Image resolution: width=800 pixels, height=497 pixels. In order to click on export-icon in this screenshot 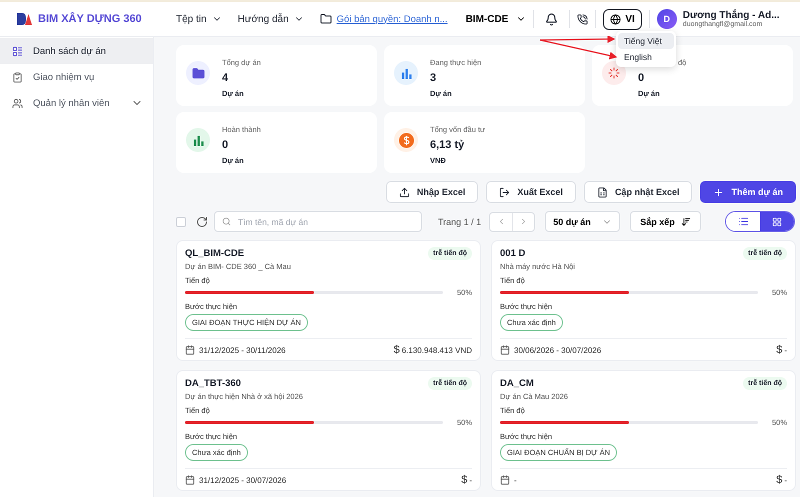, I will do `click(504, 192)`.